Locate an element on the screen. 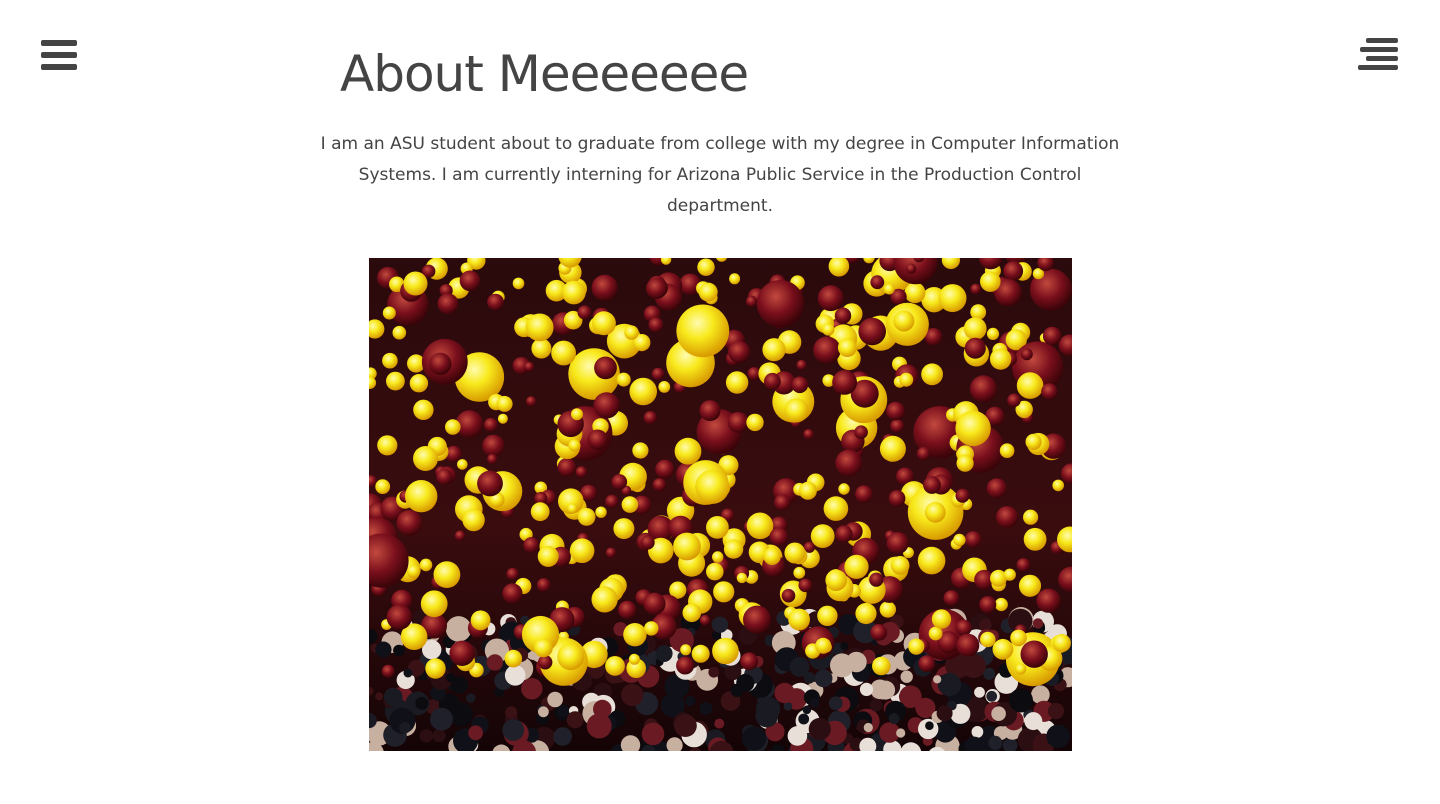 The height and width of the screenshot is (804, 1440). hamburger-menu-icon is located at coordinates (59, 56).